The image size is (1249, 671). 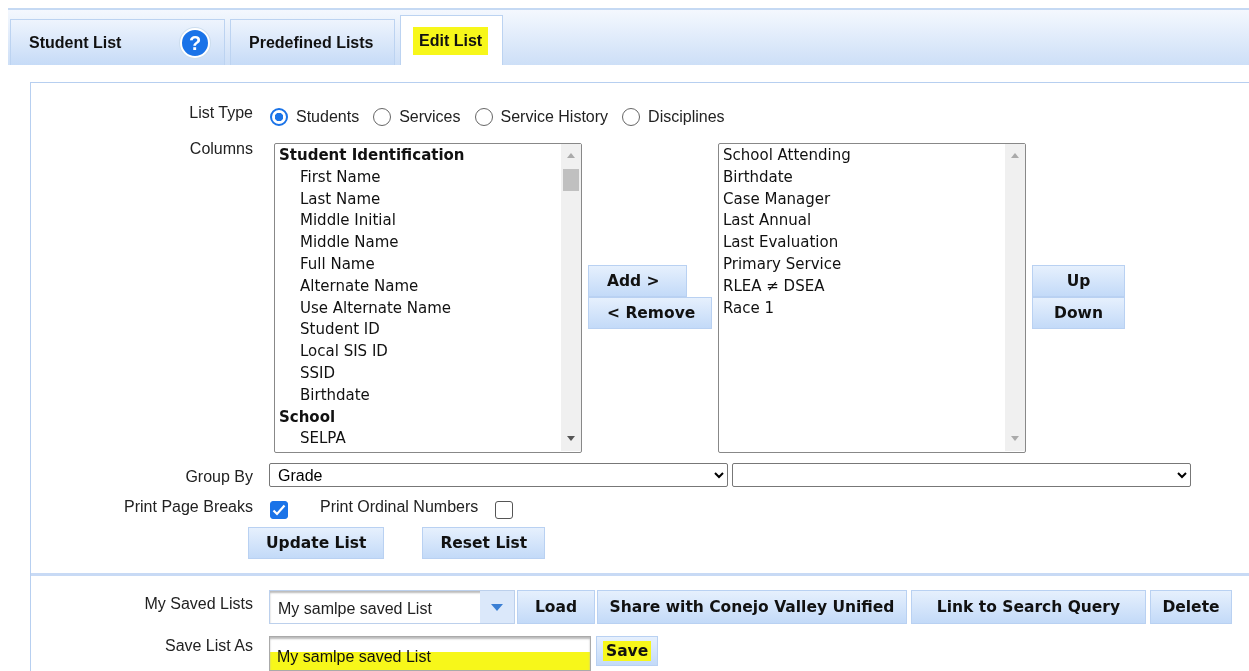 I want to click on list-option: Local SIS ID, so click(x=418, y=352).